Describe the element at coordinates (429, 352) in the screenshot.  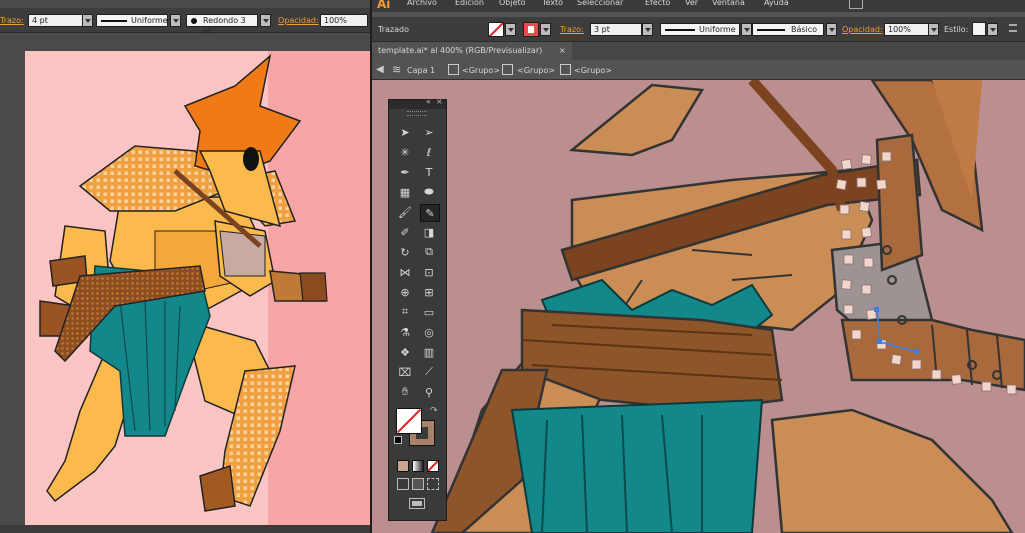
I see `column-graph-tool-icon: ▥` at that location.